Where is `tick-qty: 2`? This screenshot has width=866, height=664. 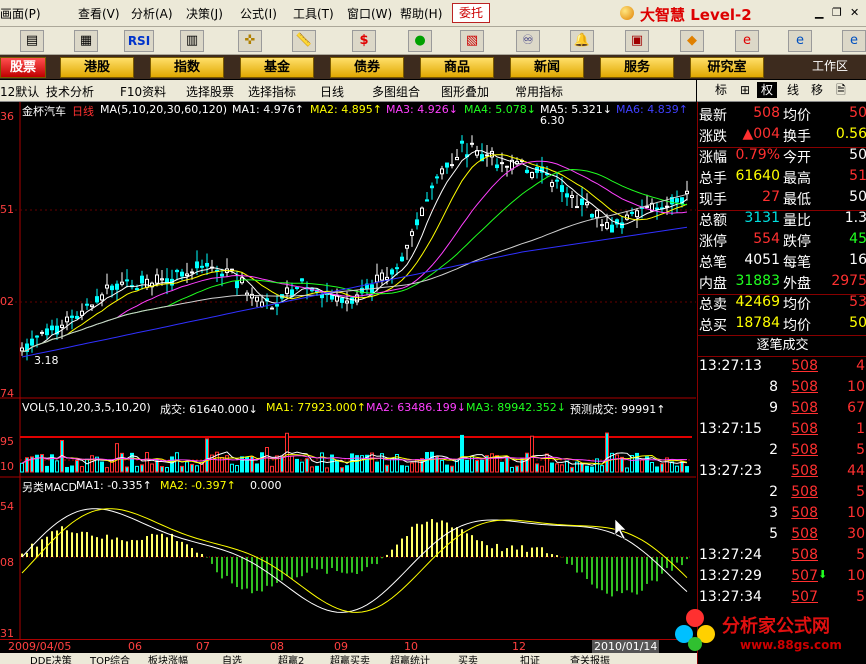 tick-qty: 2 is located at coordinates (773, 492).